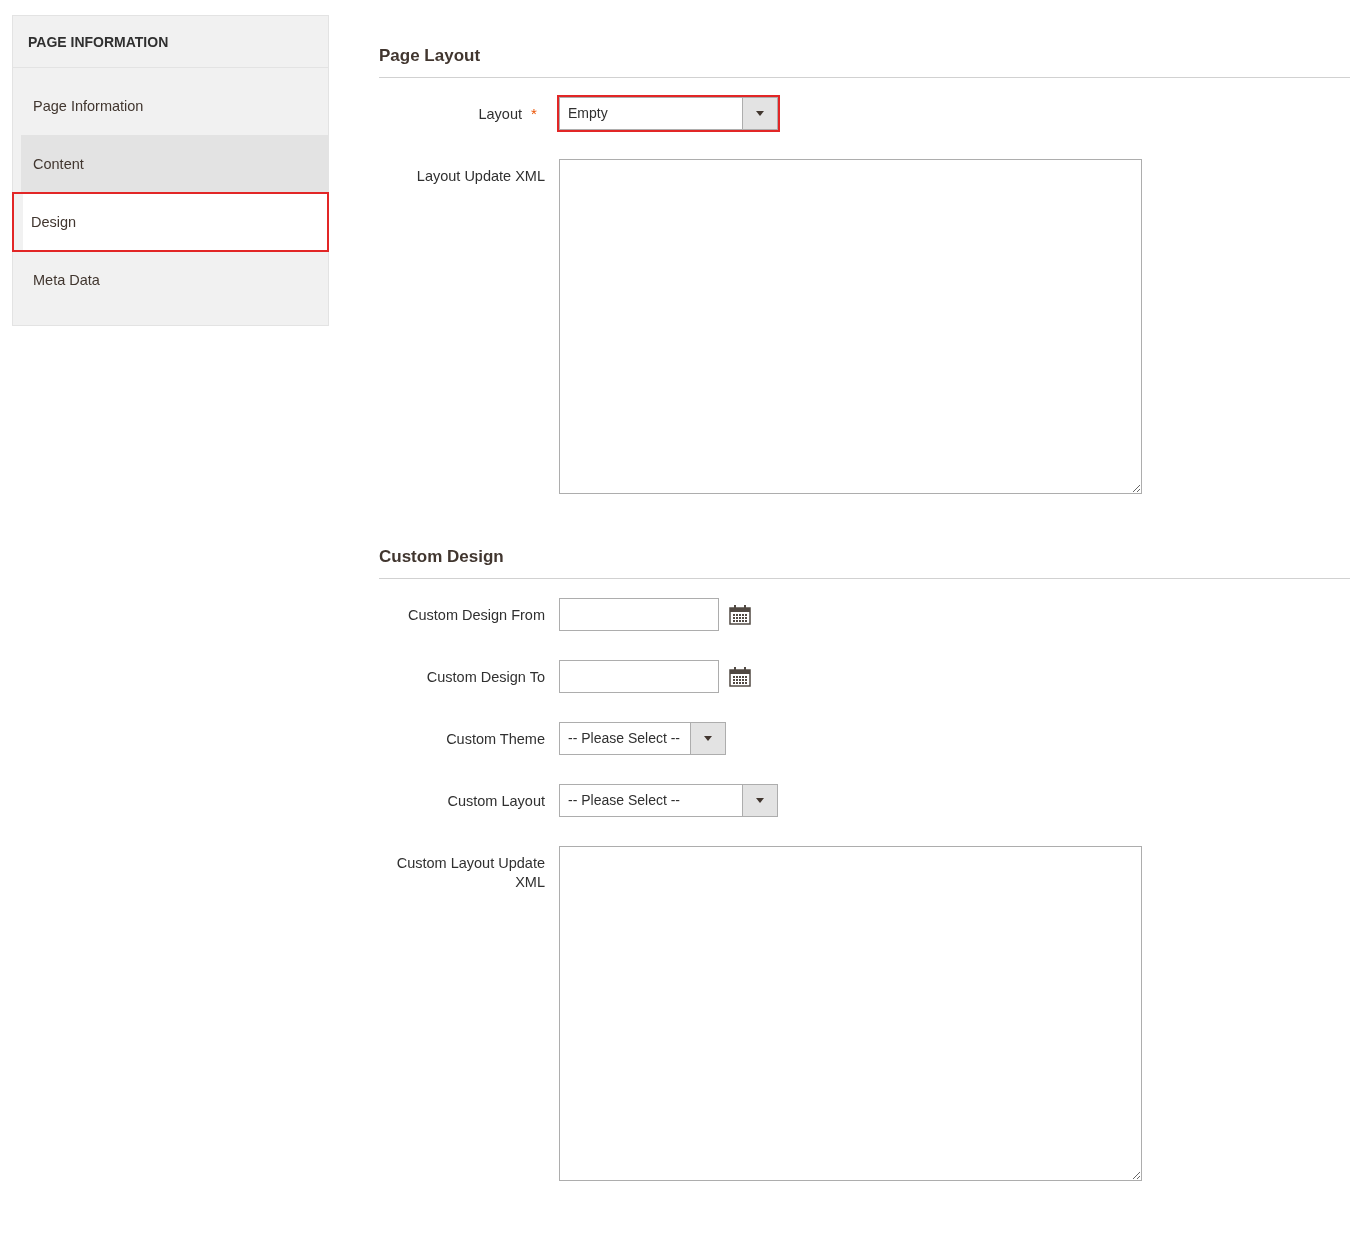 This screenshot has width=1366, height=1252. Describe the element at coordinates (480, 176) in the screenshot. I see `field-label: Layout Update XML` at that location.